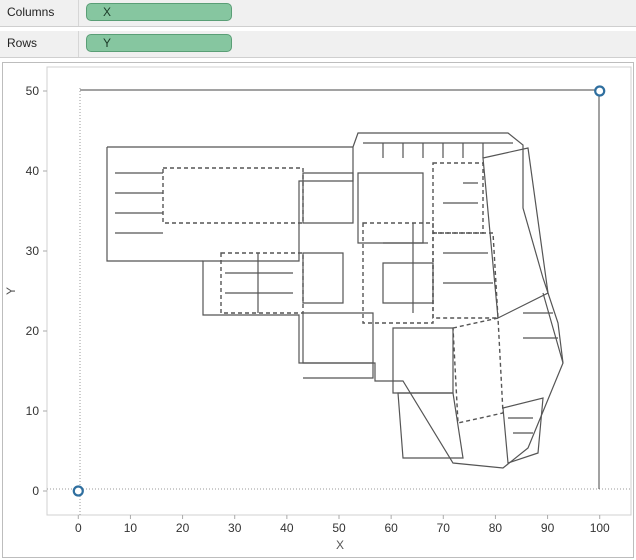  What do you see at coordinates (31, 12) in the screenshot?
I see `columns-shelf-label: Columns` at bounding box center [31, 12].